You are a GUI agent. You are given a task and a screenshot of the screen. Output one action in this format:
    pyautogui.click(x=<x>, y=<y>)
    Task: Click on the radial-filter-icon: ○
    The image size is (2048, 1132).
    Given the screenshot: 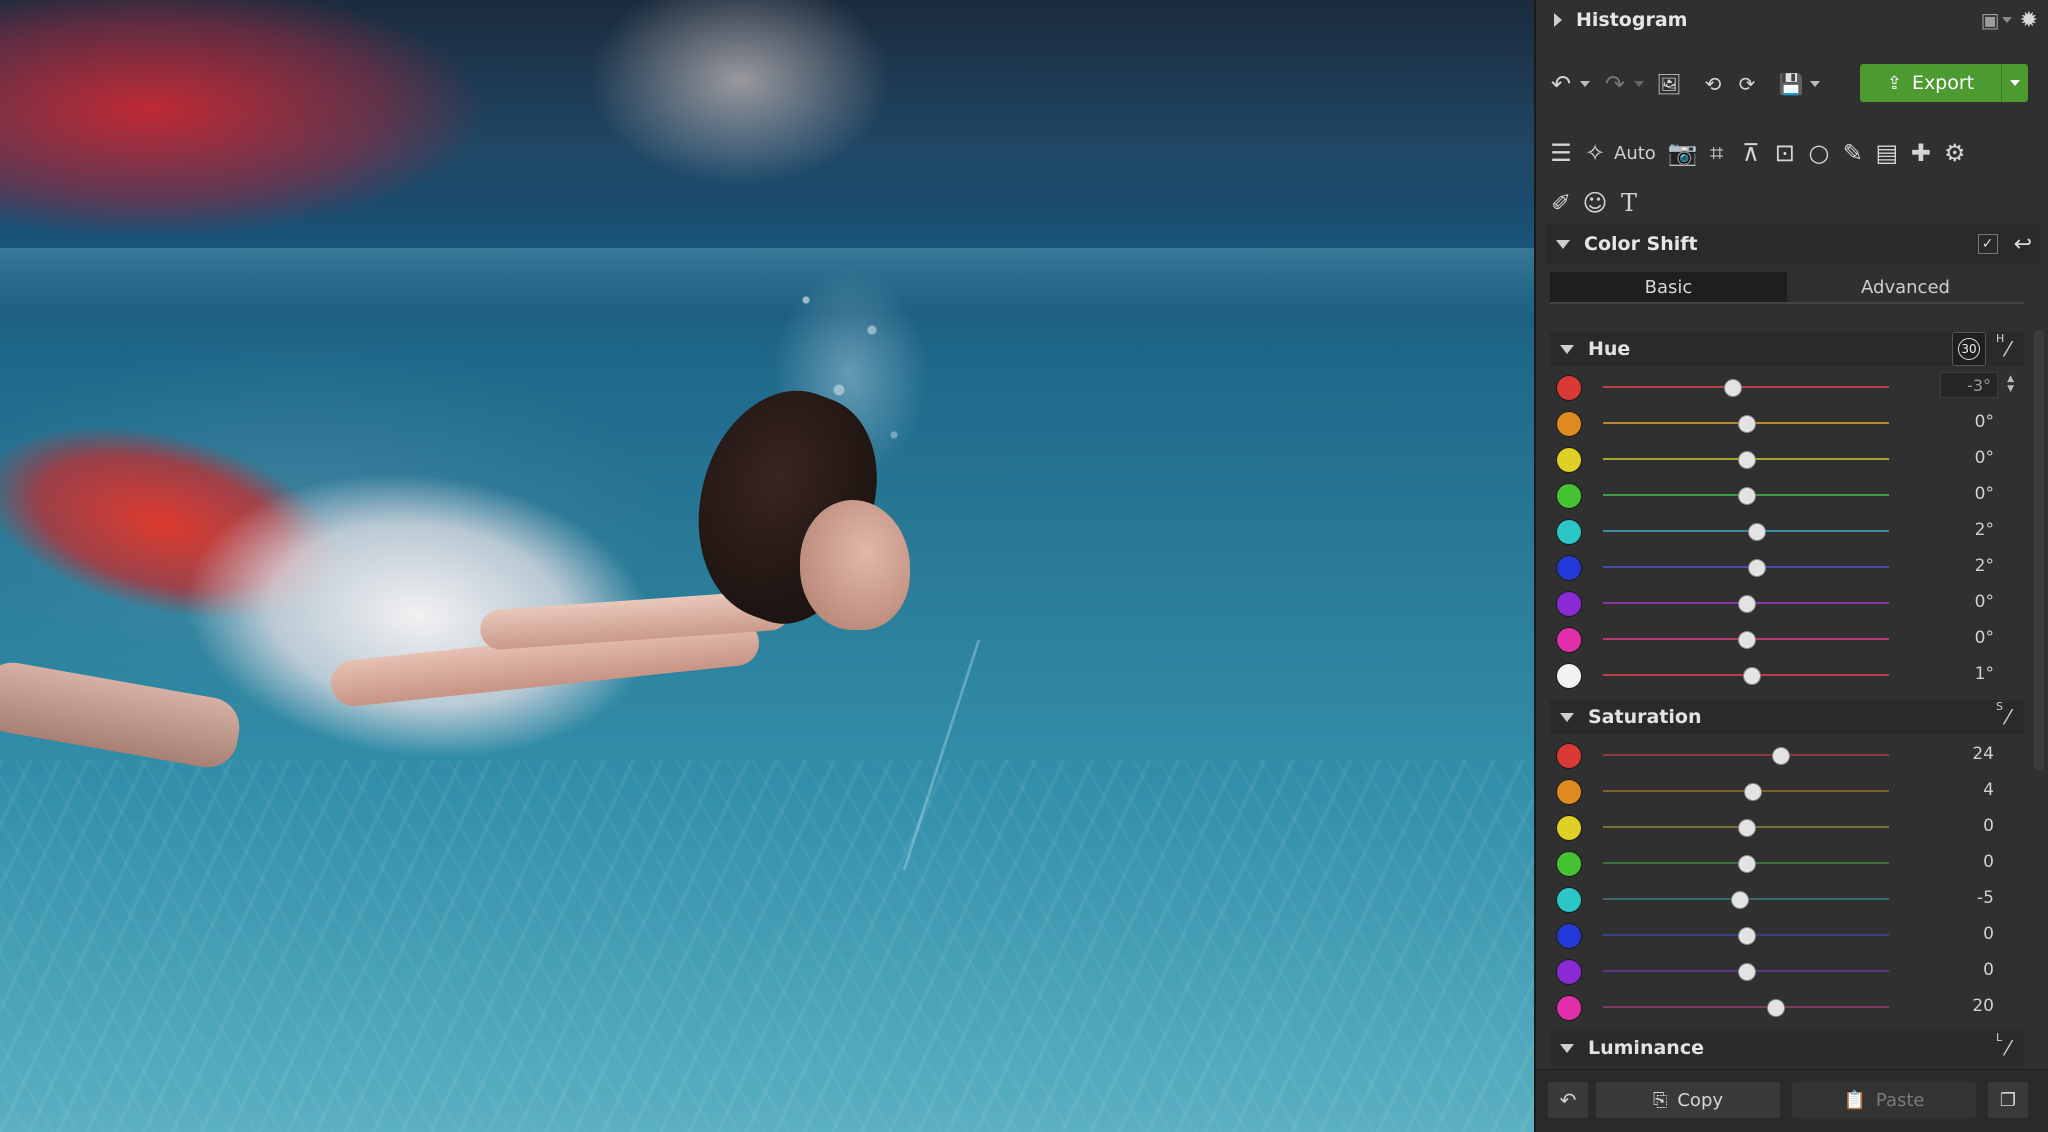 What is the action you would take?
    pyautogui.click(x=1819, y=153)
    